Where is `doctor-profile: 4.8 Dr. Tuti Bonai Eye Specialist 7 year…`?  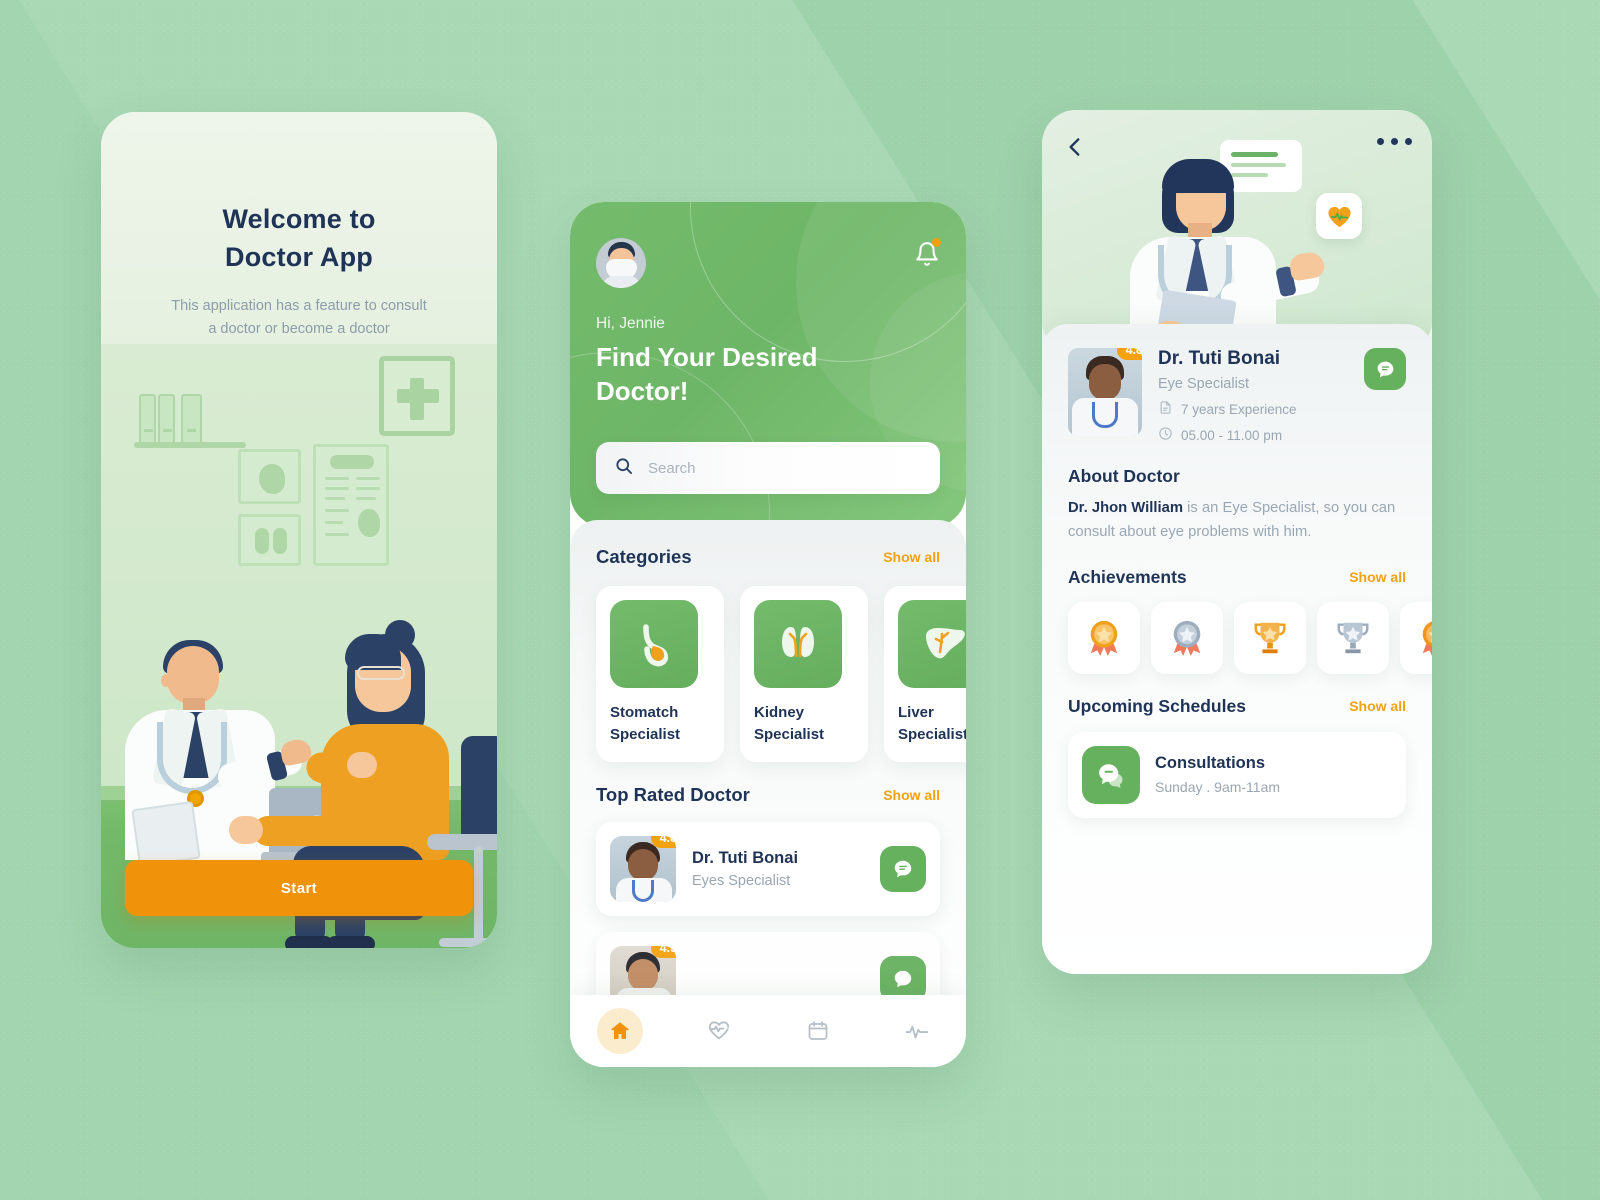
doctor-profile: 4.8 Dr. Tuti Bonai Eye Specialist 7 year… is located at coordinates (1237, 396).